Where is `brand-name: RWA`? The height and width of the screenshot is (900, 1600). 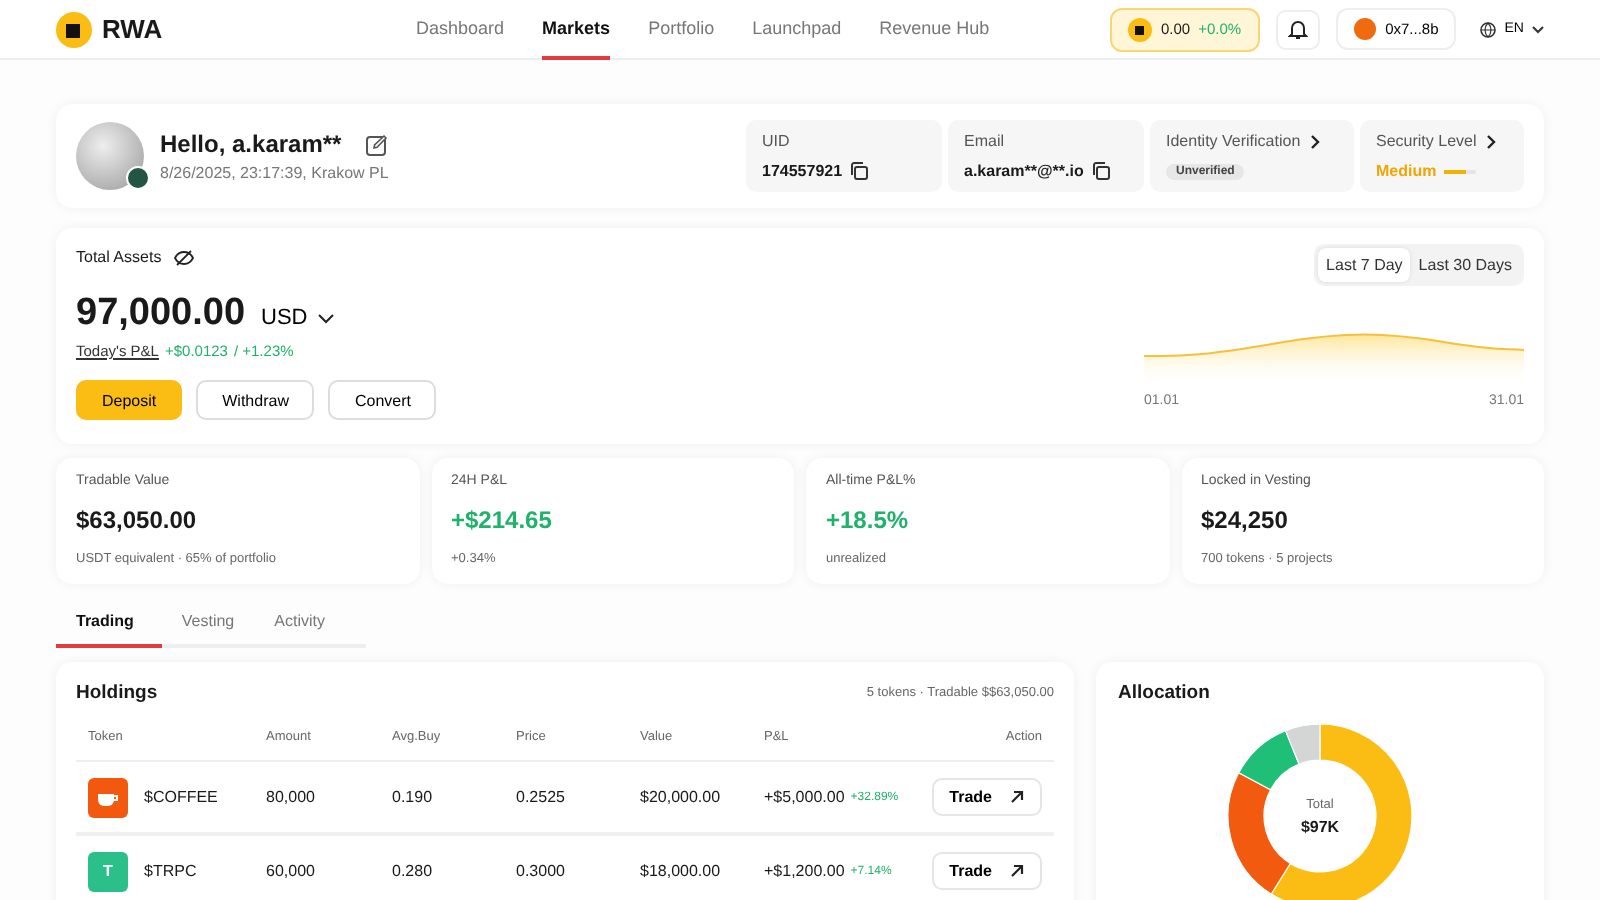 brand-name: RWA is located at coordinates (132, 29).